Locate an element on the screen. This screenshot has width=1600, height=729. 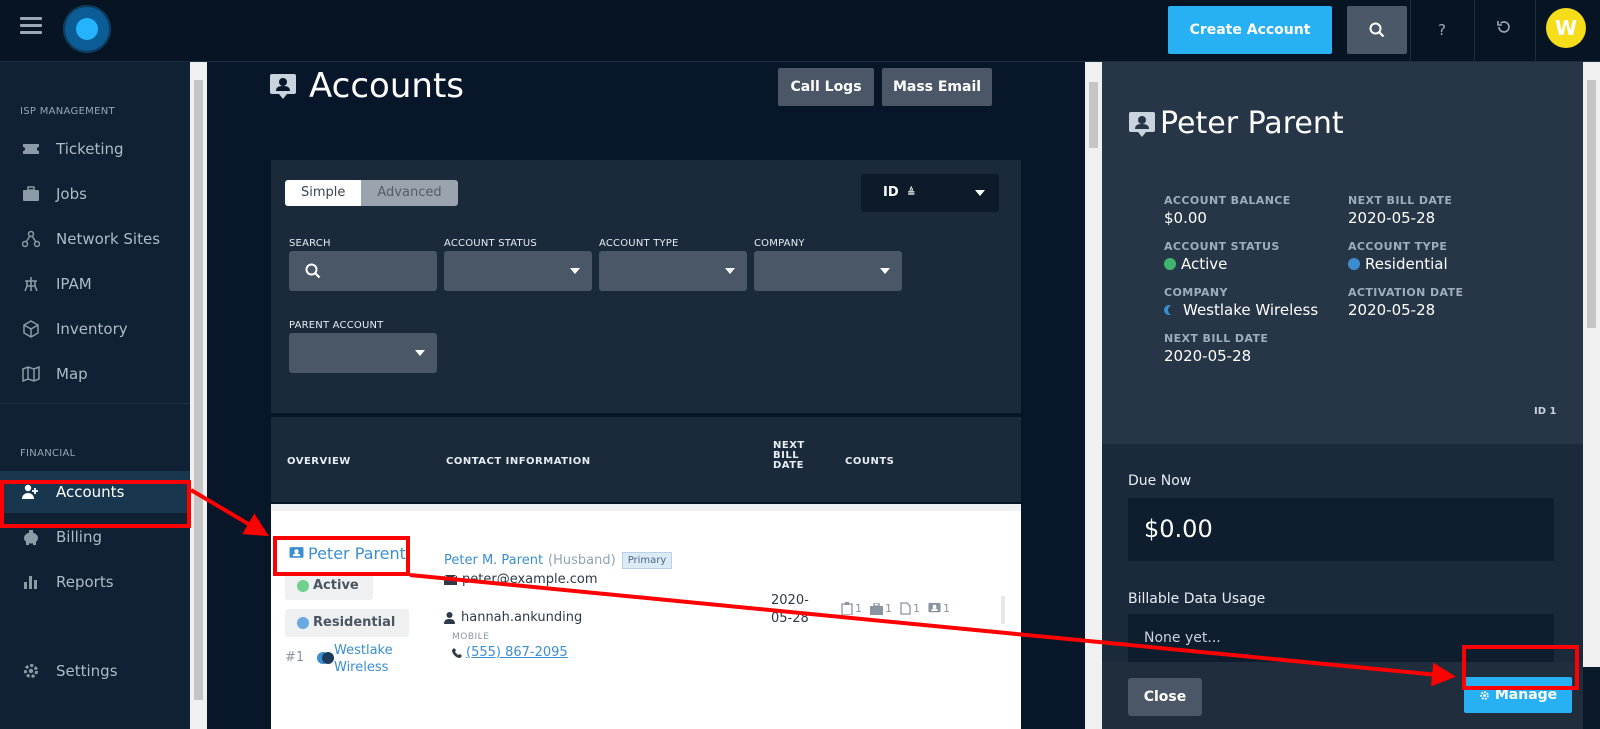
main-scrollbar is located at coordinates (1093, 395).